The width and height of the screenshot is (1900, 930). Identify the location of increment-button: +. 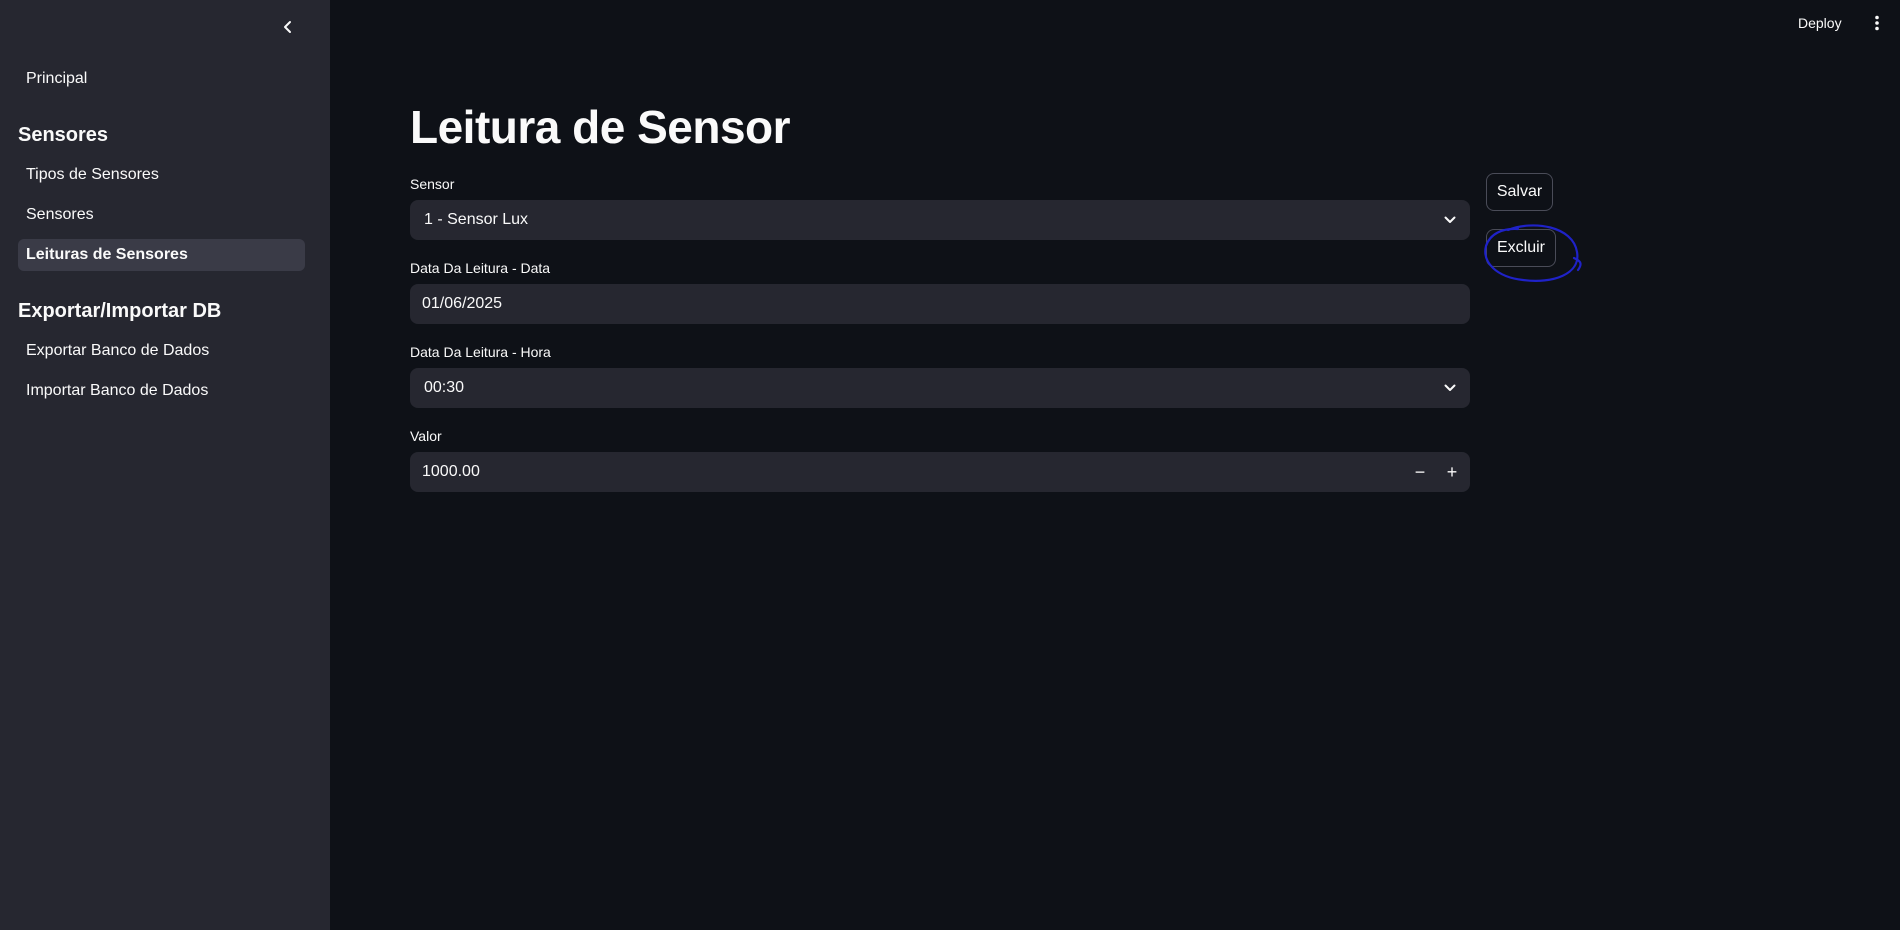
(1452, 472).